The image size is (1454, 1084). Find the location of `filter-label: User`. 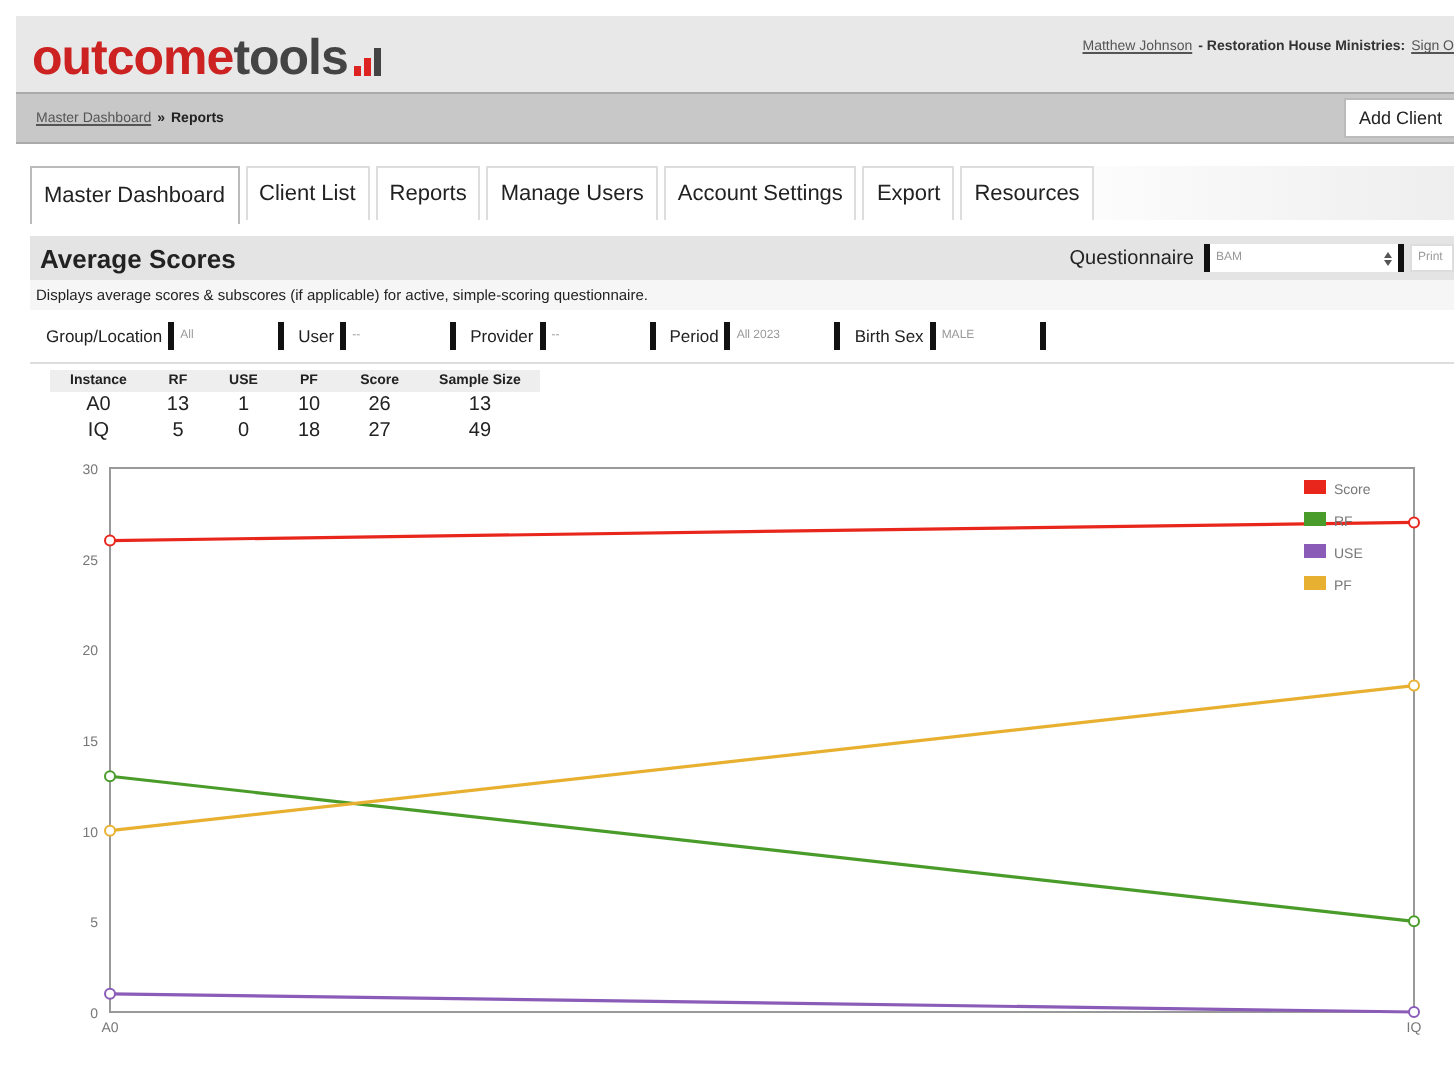

filter-label: User is located at coordinates (316, 336).